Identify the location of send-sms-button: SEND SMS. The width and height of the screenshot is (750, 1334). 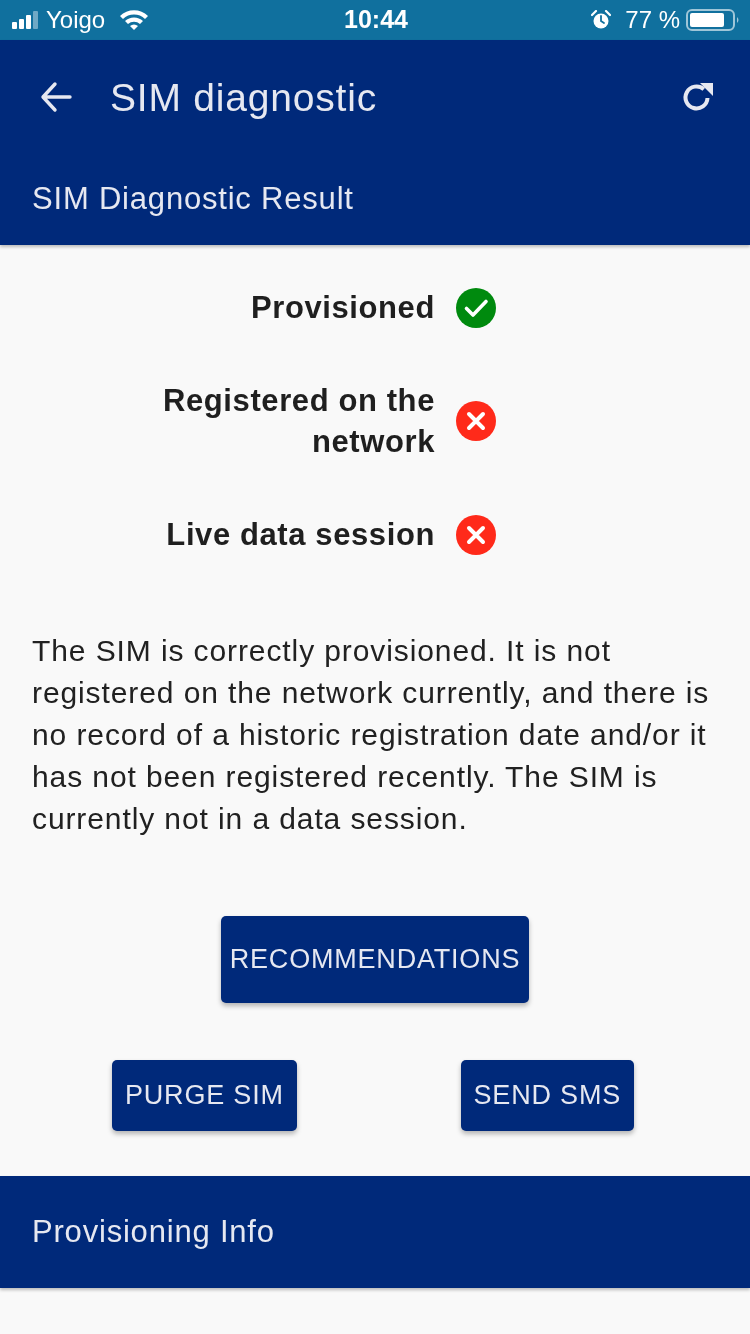
(547, 1095).